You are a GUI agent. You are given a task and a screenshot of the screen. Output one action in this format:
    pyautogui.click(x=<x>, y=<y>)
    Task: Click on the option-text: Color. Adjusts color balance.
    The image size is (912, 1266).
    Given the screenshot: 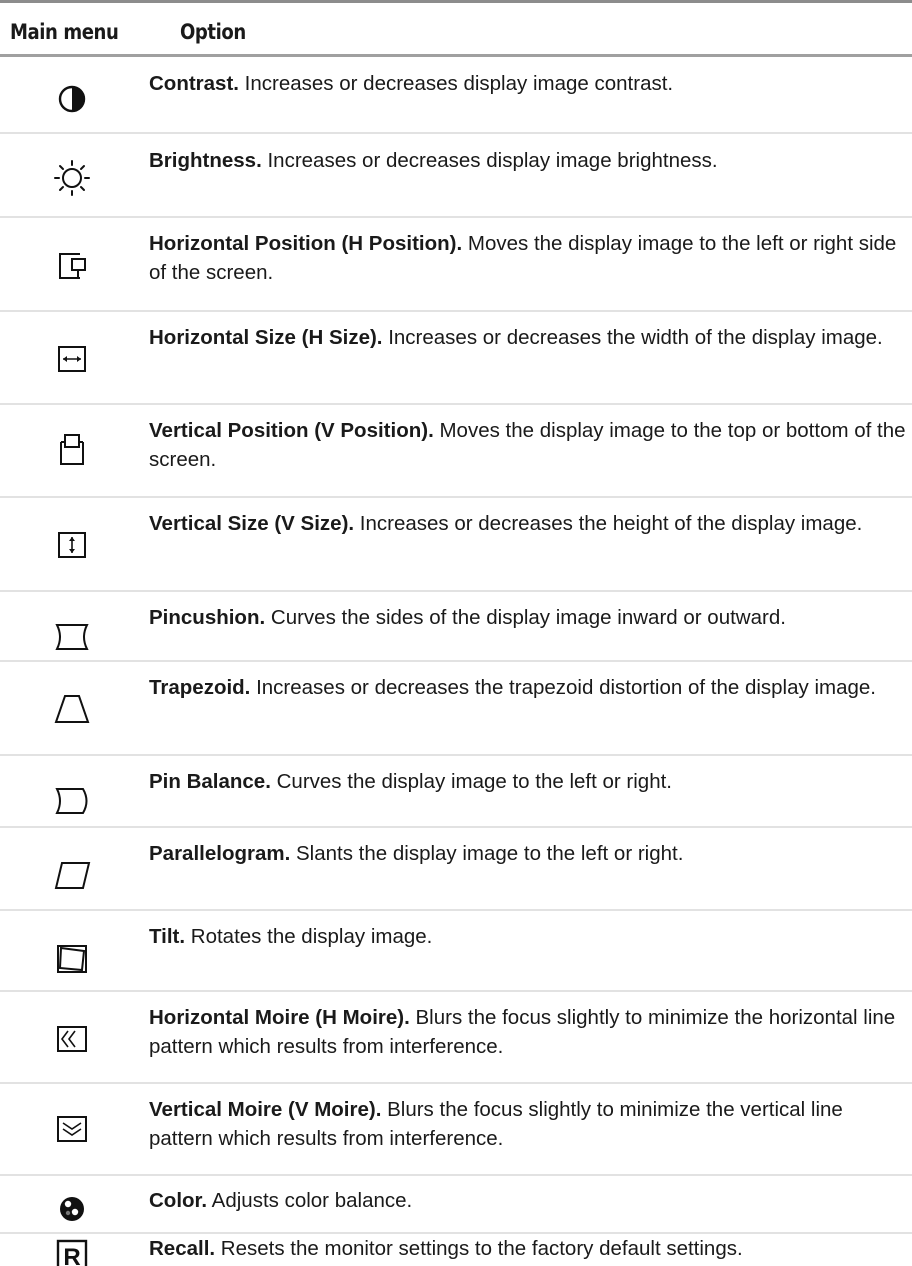 What is the action you would take?
    pyautogui.click(x=529, y=1200)
    